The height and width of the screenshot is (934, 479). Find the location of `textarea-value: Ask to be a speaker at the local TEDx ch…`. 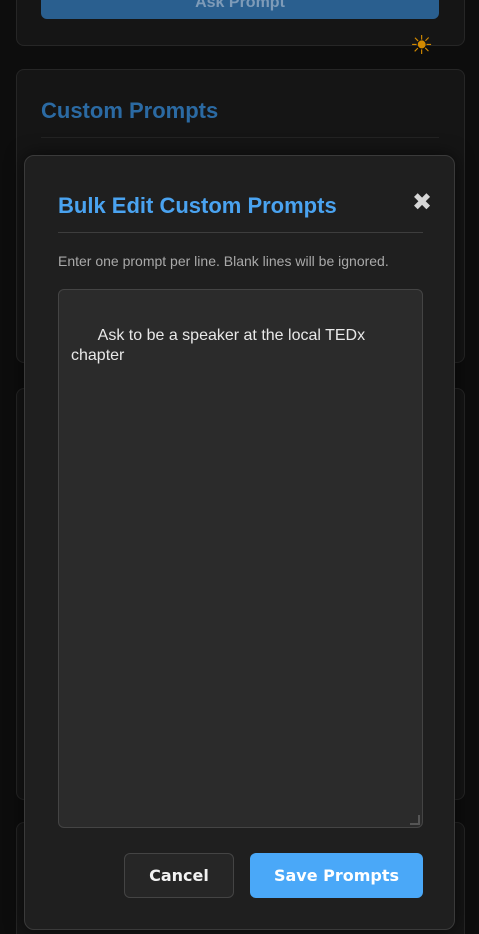

textarea-value: Ask to be a speaker at the local TEDx ch… is located at coordinates (220, 345).